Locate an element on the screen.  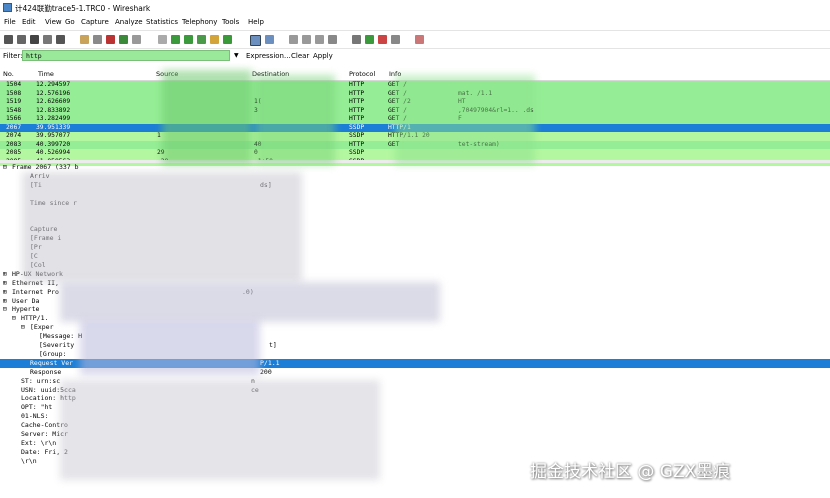
detail-text: Hyperte is located at coordinates (26, 309).